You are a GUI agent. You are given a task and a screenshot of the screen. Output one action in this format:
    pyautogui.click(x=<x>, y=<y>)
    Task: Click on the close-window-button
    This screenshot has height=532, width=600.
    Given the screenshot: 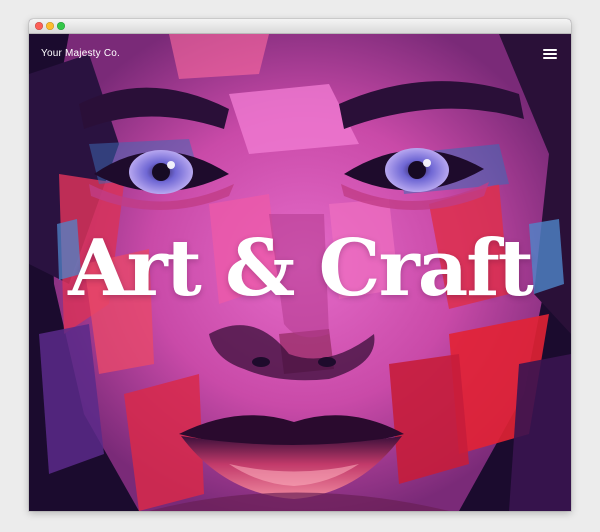 What is the action you would take?
    pyautogui.click(x=39, y=26)
    